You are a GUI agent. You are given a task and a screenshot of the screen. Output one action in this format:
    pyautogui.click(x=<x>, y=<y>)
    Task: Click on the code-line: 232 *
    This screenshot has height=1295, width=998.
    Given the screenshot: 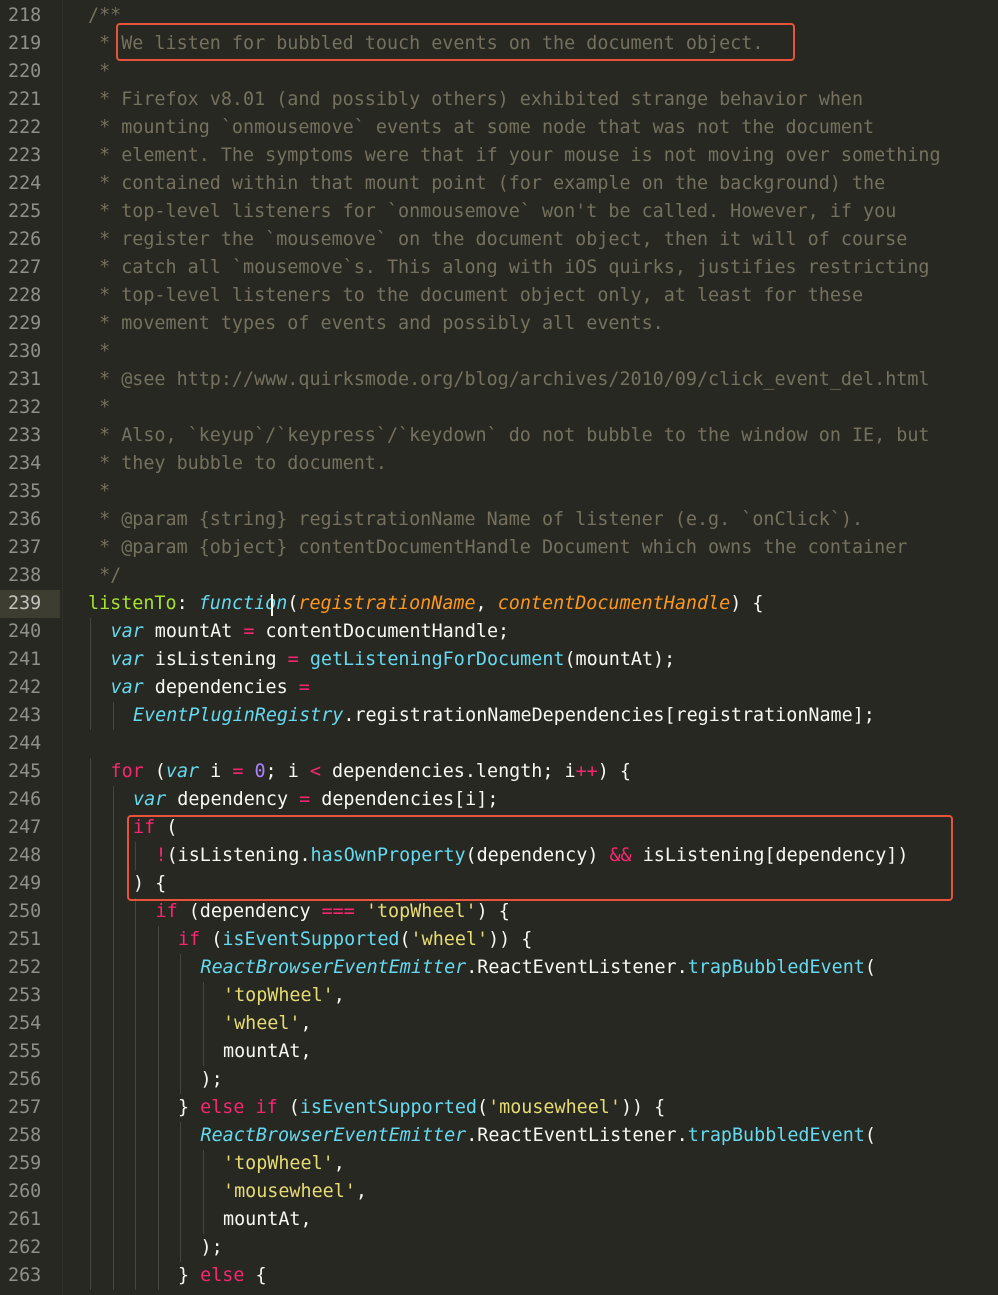 What is the action you would take?
    pyautogui.click(x=499, y=408)
    